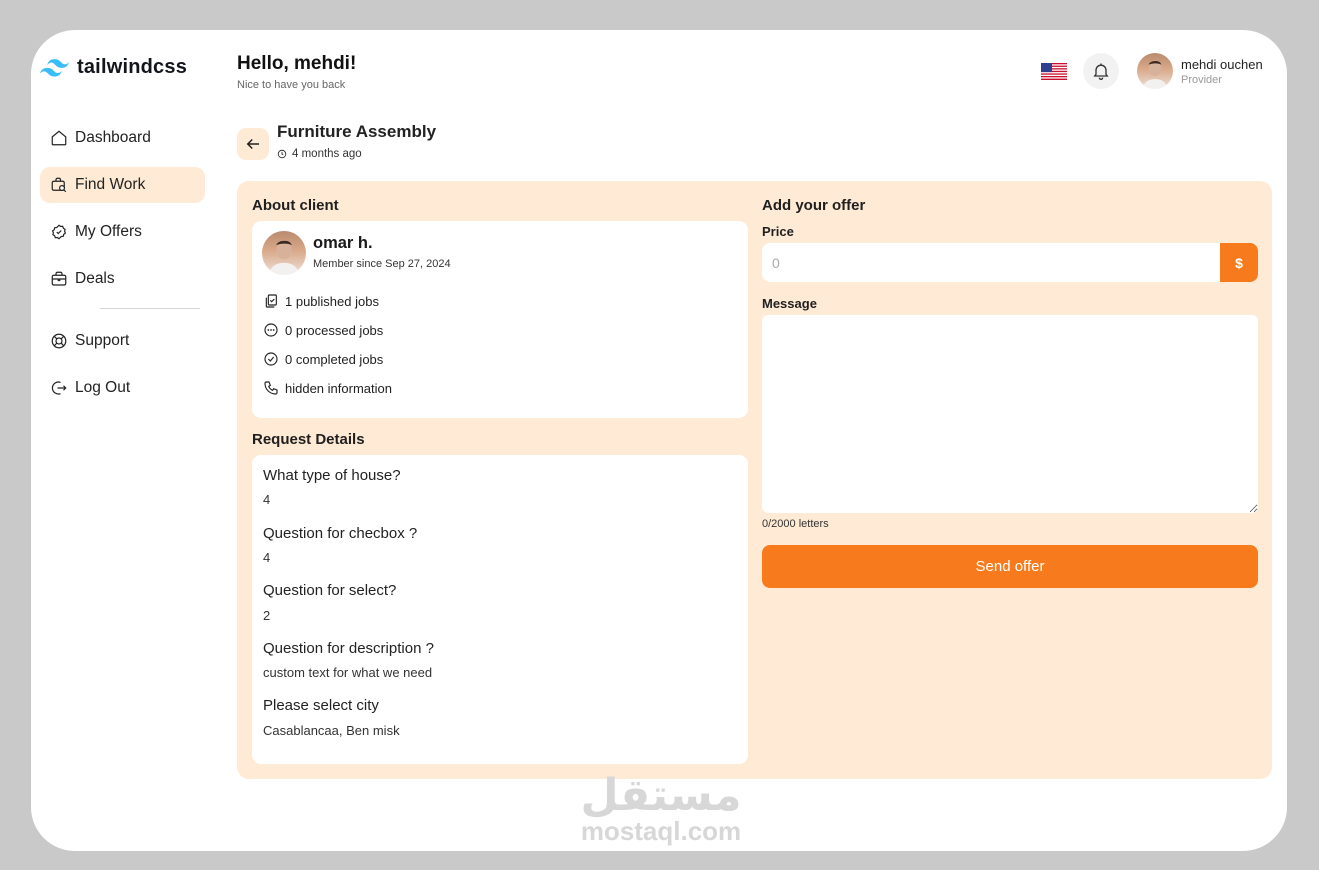 The width and height of the screenshot is (1319, 870). I want to click on clock-icon, so click(282, 154).